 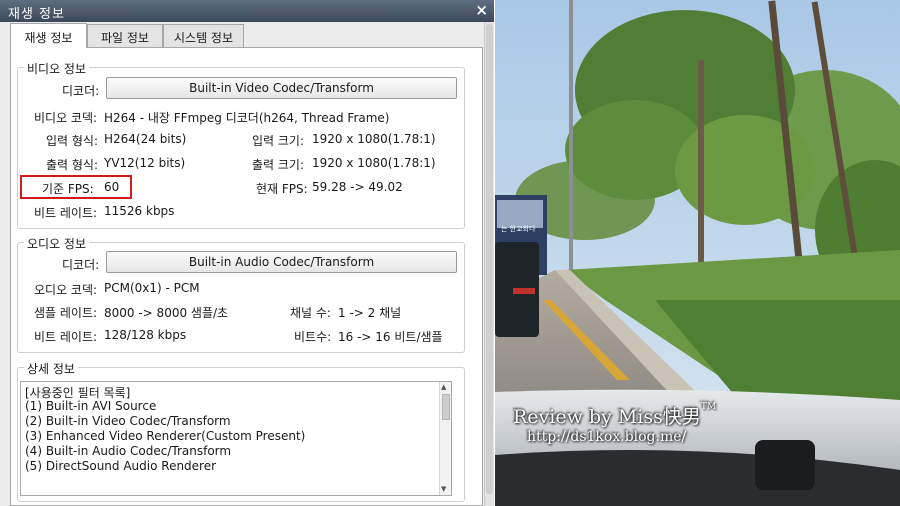 I want to click on video-decoder-label: 디코더:, so click(x=81, y=91).